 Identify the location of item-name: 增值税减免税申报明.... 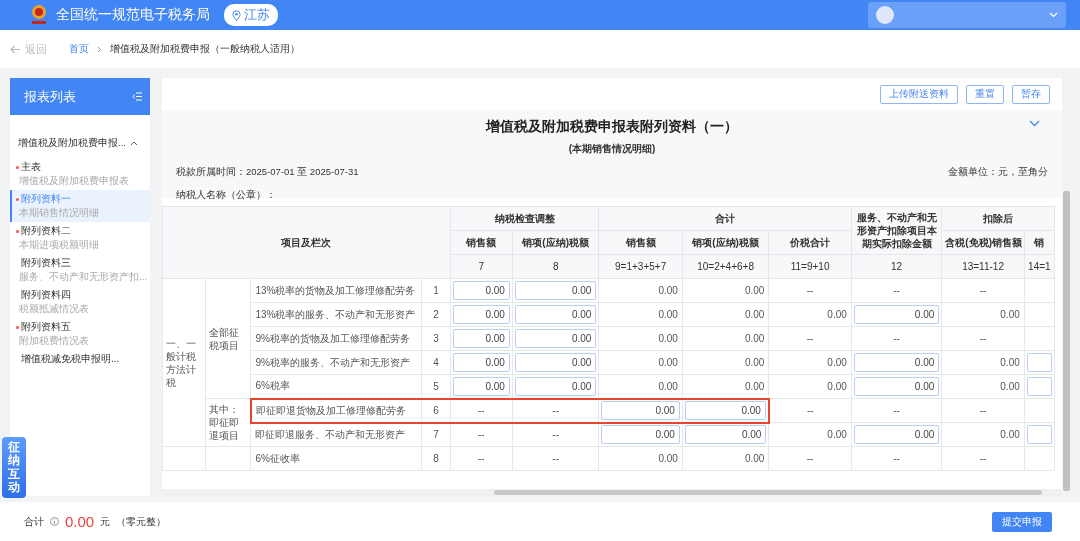
(70, 359).